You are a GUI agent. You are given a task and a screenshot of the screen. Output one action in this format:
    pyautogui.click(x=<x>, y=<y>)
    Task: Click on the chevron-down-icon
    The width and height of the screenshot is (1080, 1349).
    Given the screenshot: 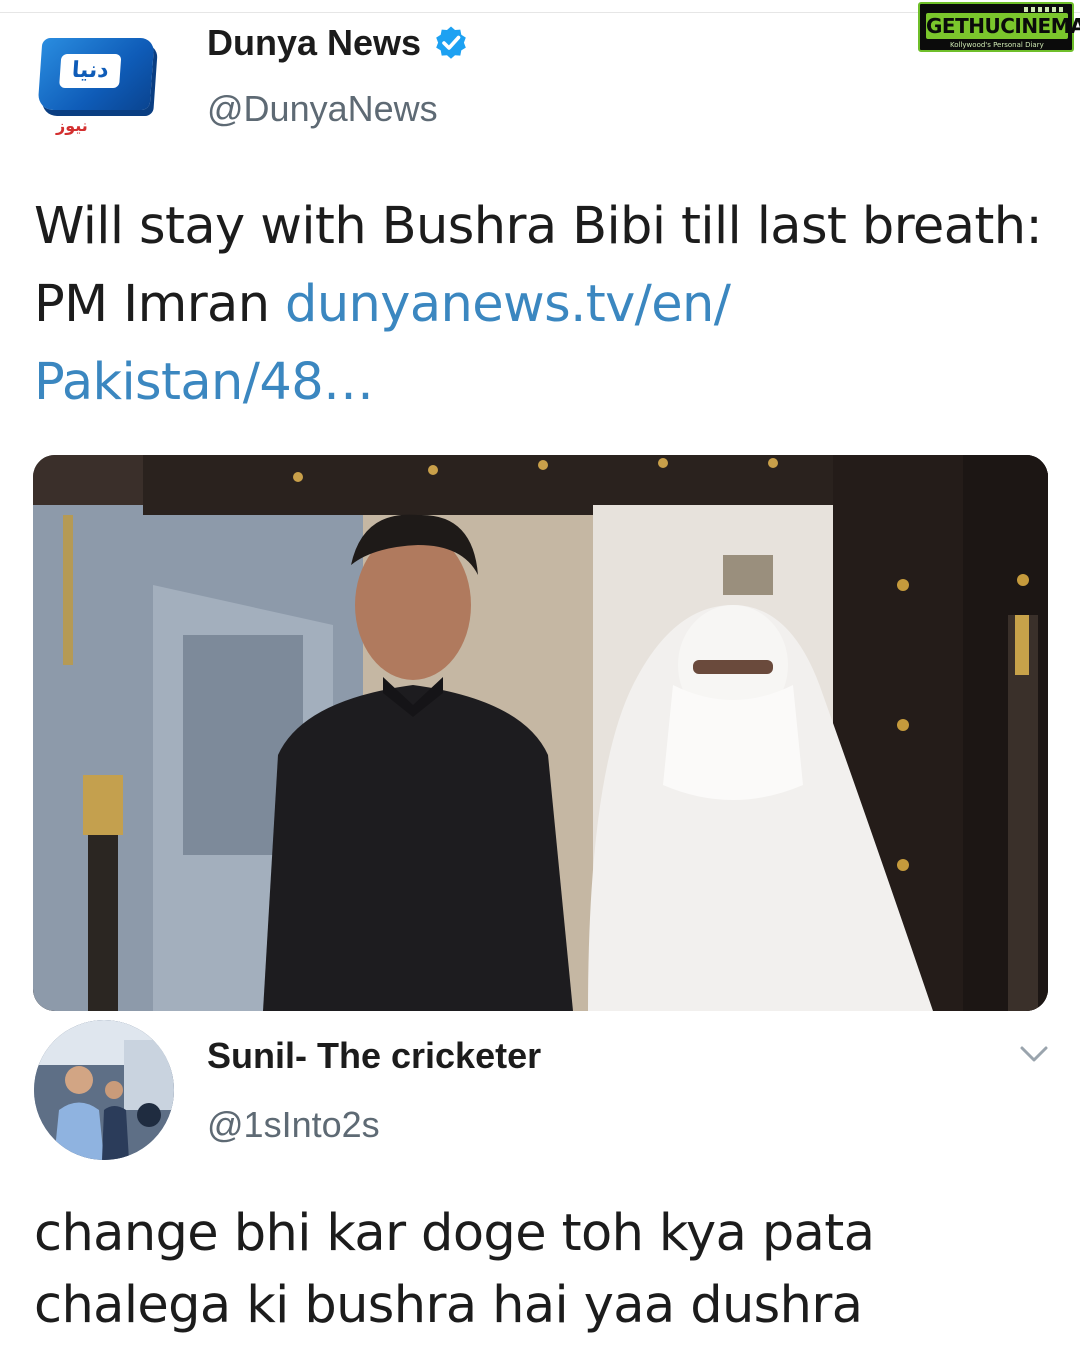 What is the action you would take?
    pyautogui.click(x=1034, y=1054)
    